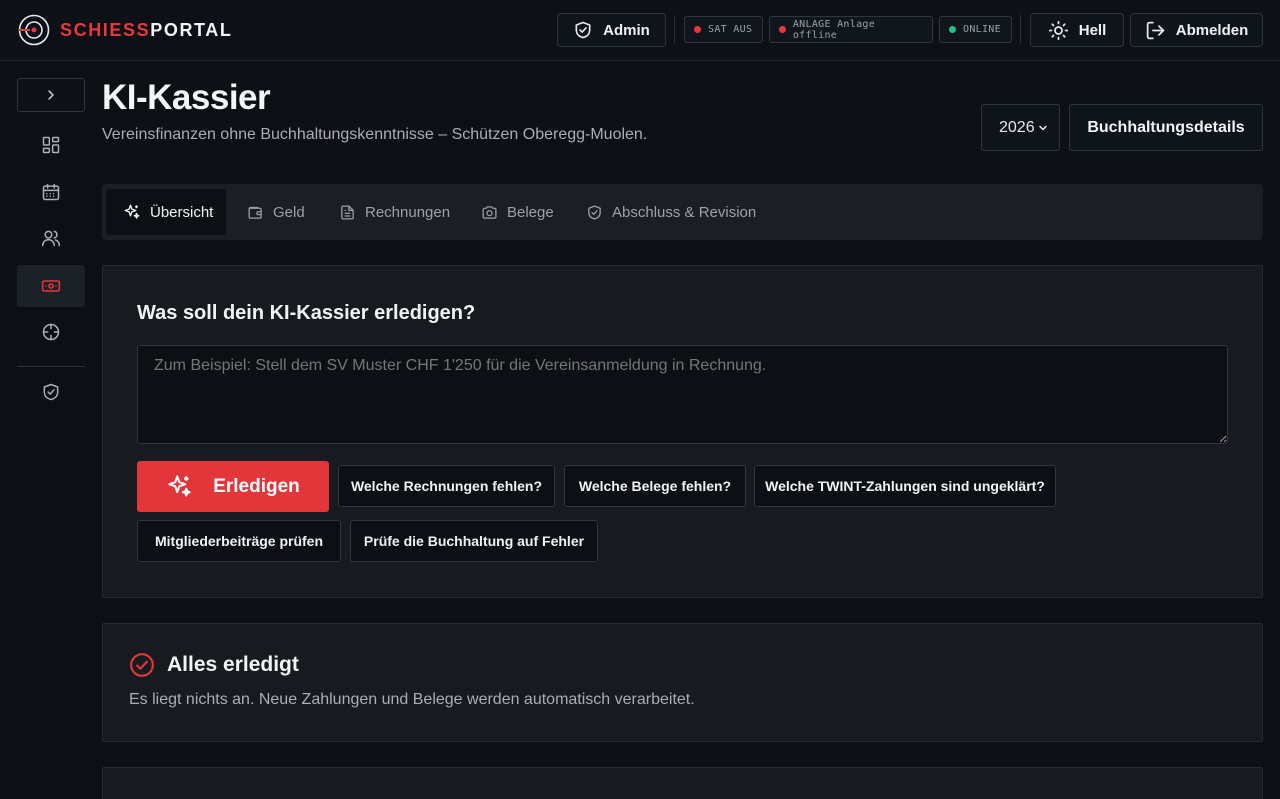 This screenshot has width=1280, height=799. I want to click on submit-button: Erledigen, so click(233, 486).